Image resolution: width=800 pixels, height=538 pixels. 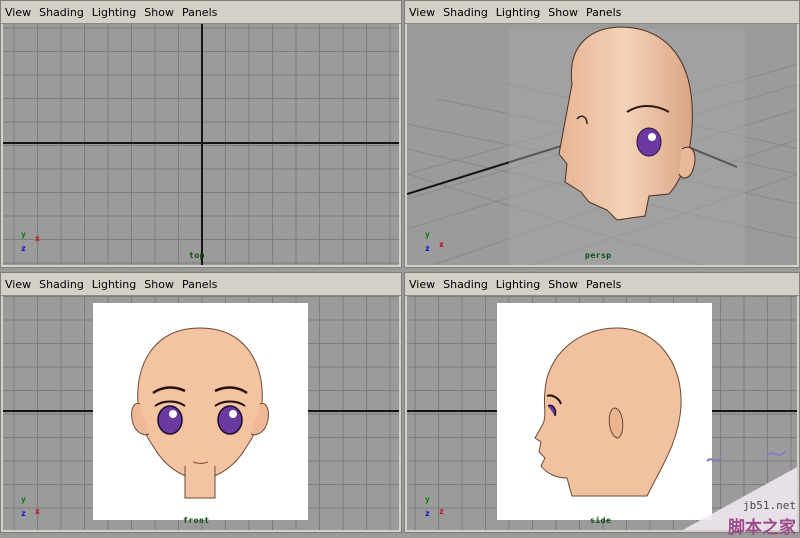 I want to click on camera-label-front: front, so click(x=196, y=520).